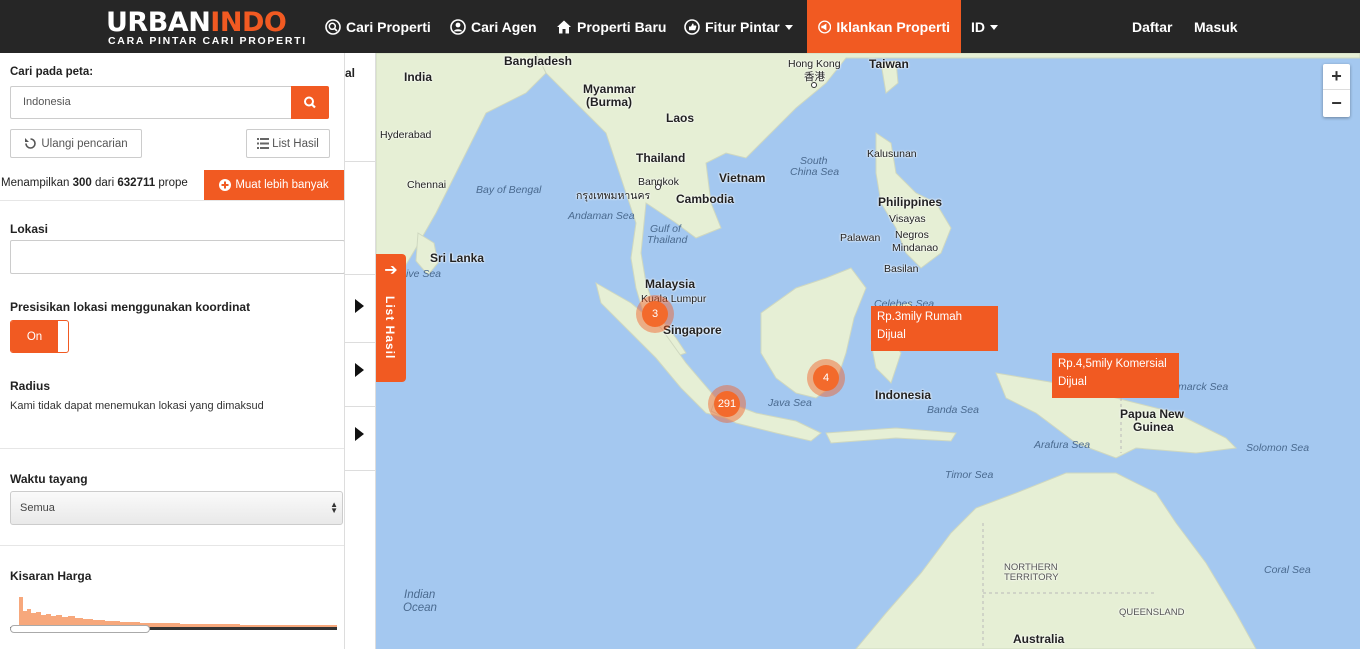  I want to click on map-label-guinea: Guinea, so click(1153, 427).